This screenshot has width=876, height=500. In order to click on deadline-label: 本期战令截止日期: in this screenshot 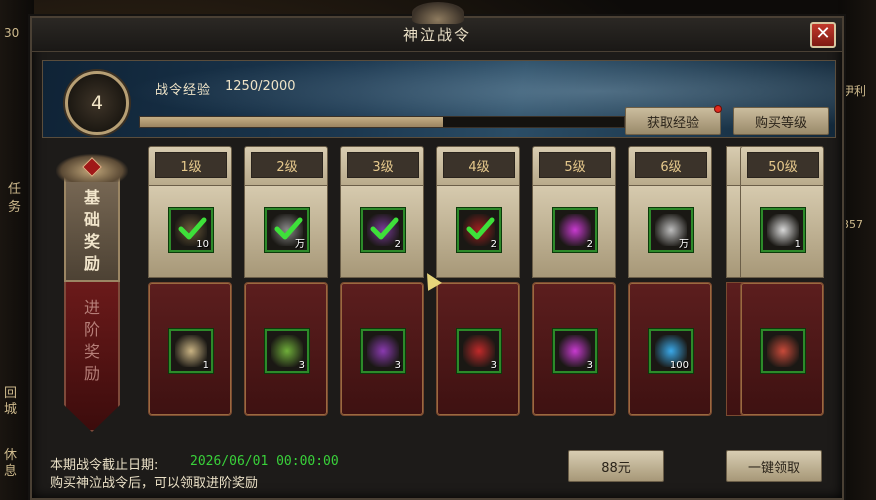, I will do `click(104, 465)`.